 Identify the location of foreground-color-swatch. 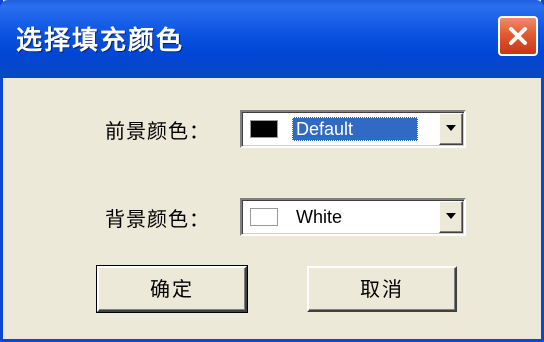
(264, 129).